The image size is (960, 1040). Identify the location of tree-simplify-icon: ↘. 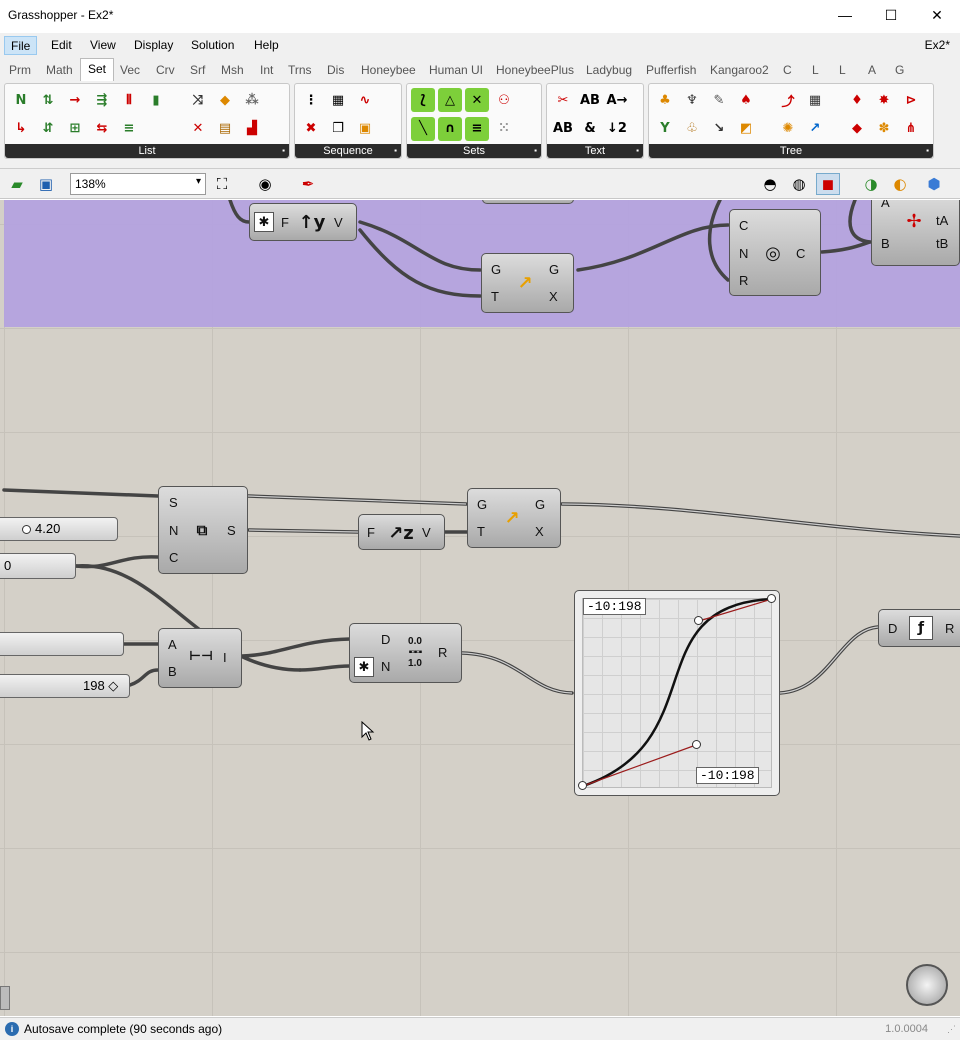
(719, 129).